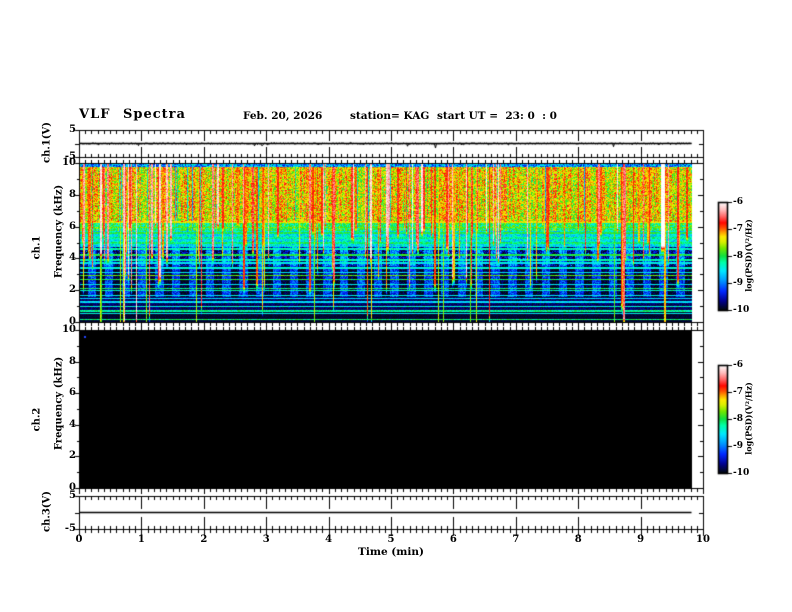  What do you see at coordinates (72, 424) in the screenshot?
I see `spec2-y-tick-label: 4` at bounding box center [72, 424].